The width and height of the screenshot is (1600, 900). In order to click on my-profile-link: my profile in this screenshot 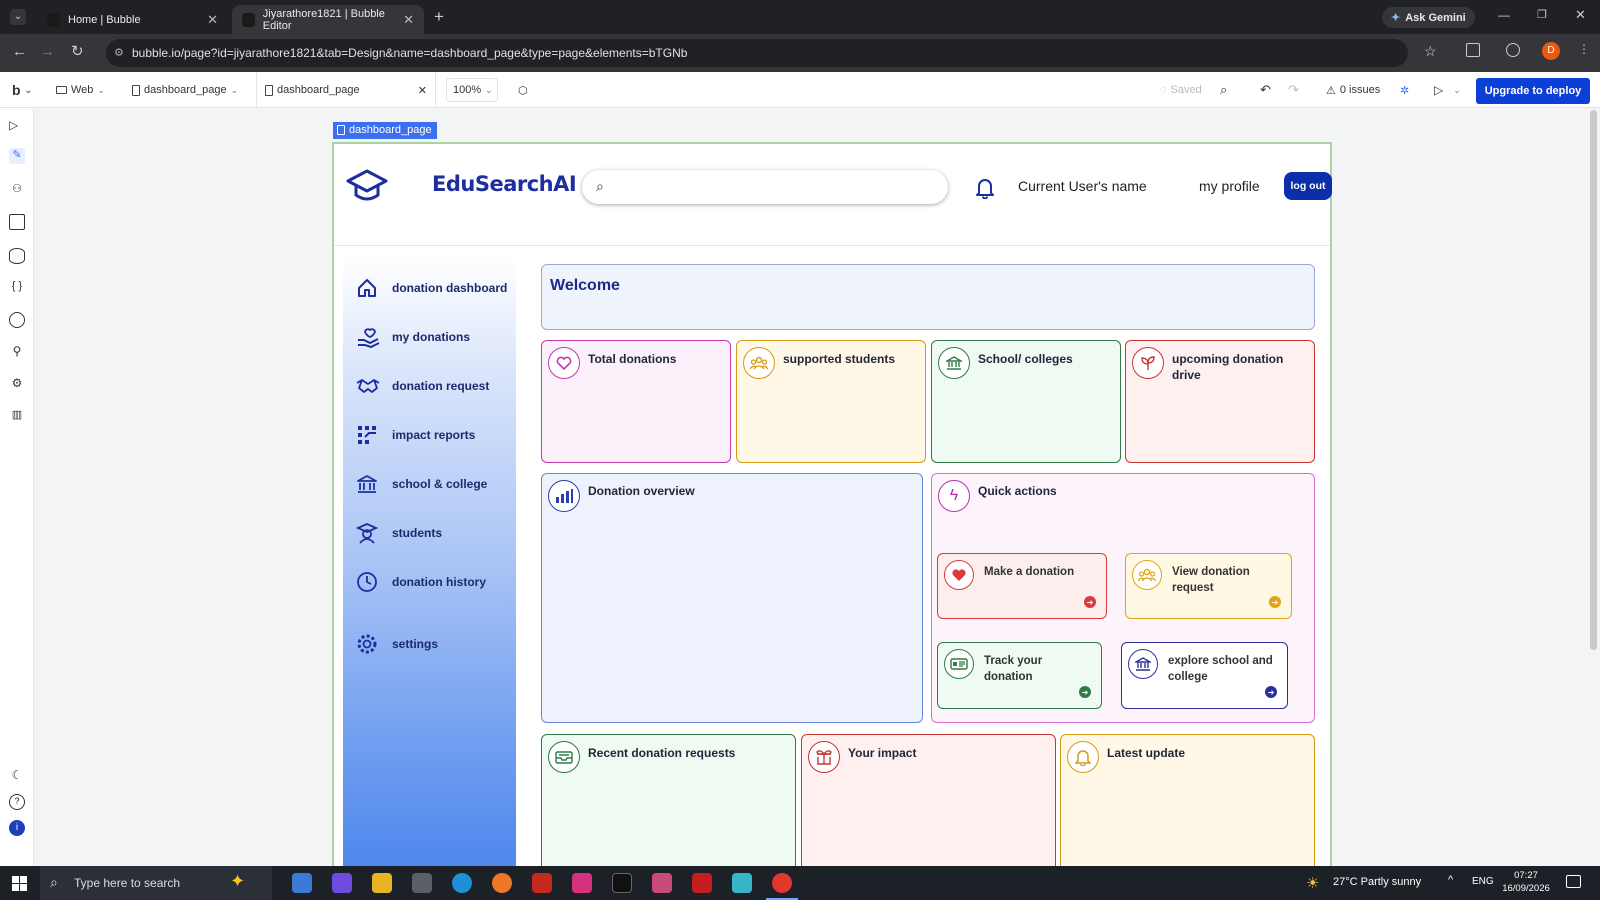, I will do `click(1229, 186)`.